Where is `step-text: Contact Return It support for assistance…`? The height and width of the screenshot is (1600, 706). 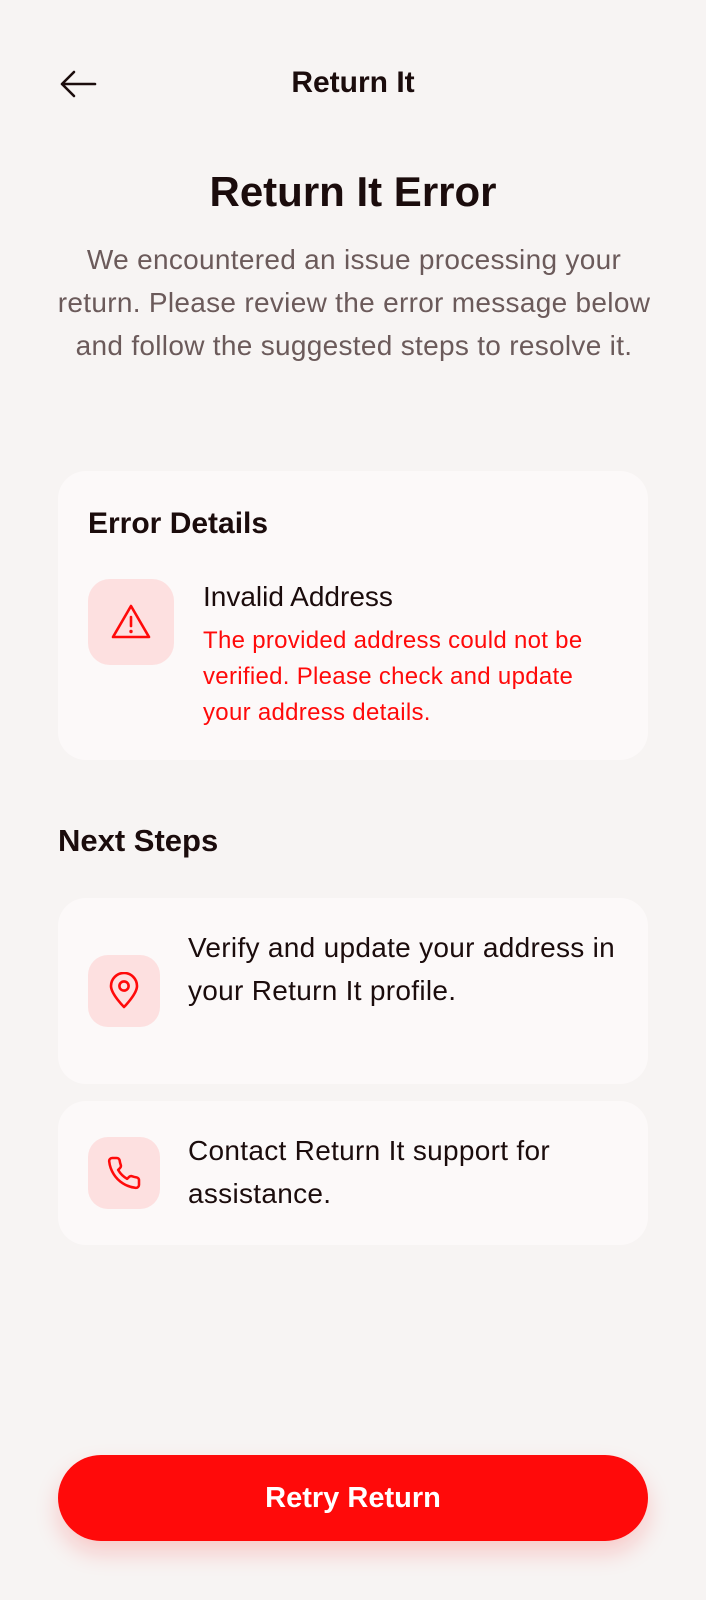
step-text: Contact Return It support for assistance… is located at coordinates (369, 1172).